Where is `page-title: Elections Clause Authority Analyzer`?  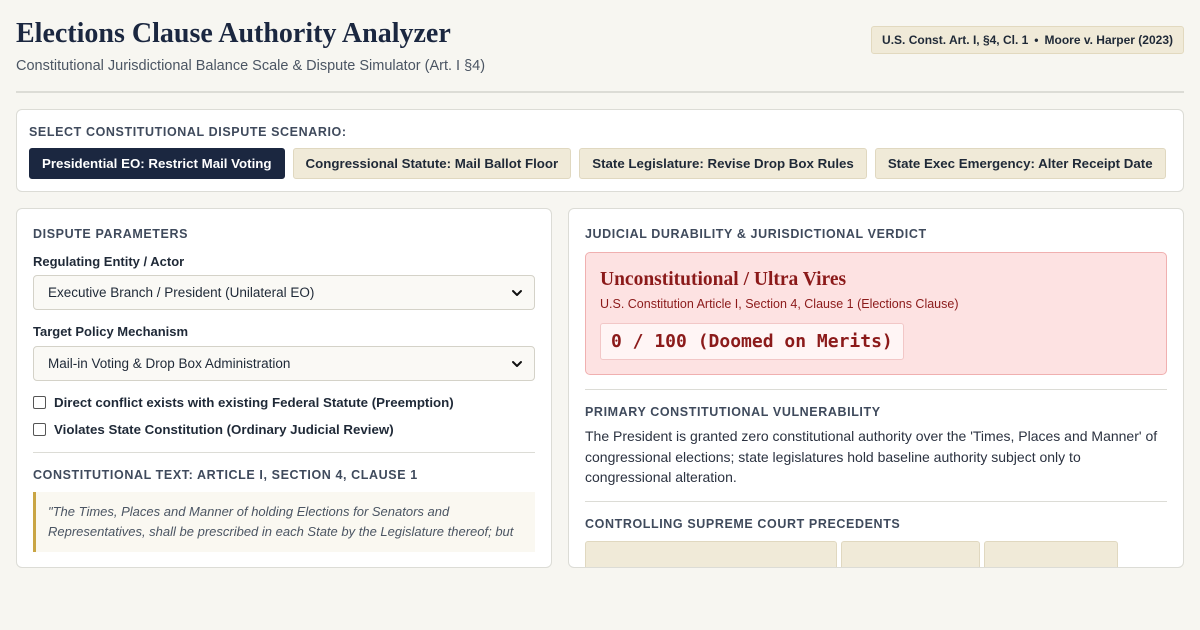
page-title: Elections Clause Authority Analyzer is located at coordinates (233, 33).